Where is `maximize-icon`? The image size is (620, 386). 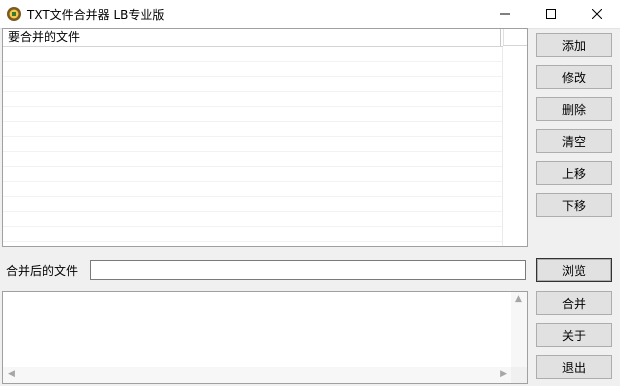
maximize-icon is located at coordinates (551, 14).